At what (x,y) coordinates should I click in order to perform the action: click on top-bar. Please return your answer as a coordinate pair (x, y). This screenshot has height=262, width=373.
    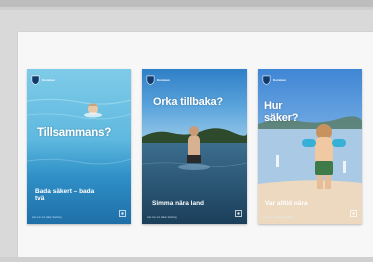
    Looking at the image, I should click on (186, 3).